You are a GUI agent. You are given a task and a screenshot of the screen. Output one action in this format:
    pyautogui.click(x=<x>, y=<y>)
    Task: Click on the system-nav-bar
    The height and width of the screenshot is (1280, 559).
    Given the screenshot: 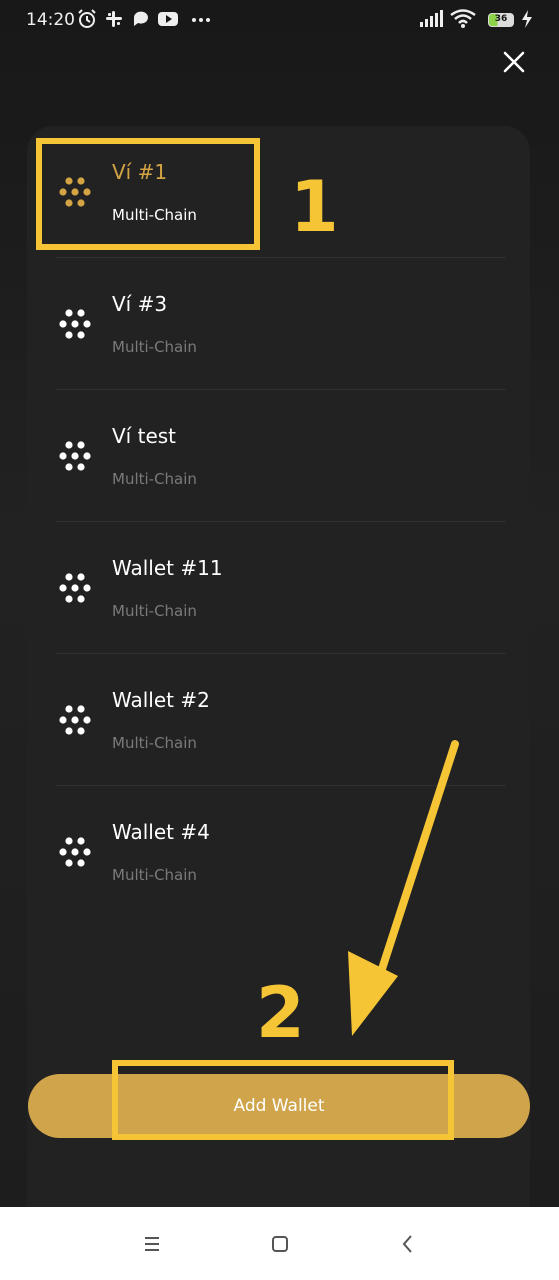 What is the action you would take?
    pyautogui.click(x=279, y=1243)
    